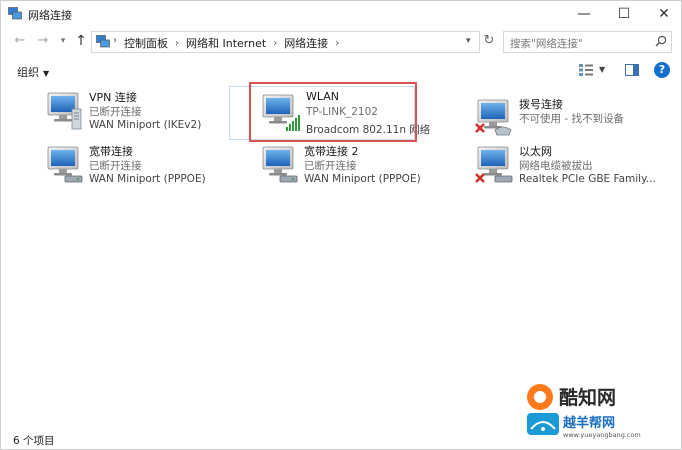  I want to click on connection-device: WAN Miniport (IKEv2), so click(145, 125).